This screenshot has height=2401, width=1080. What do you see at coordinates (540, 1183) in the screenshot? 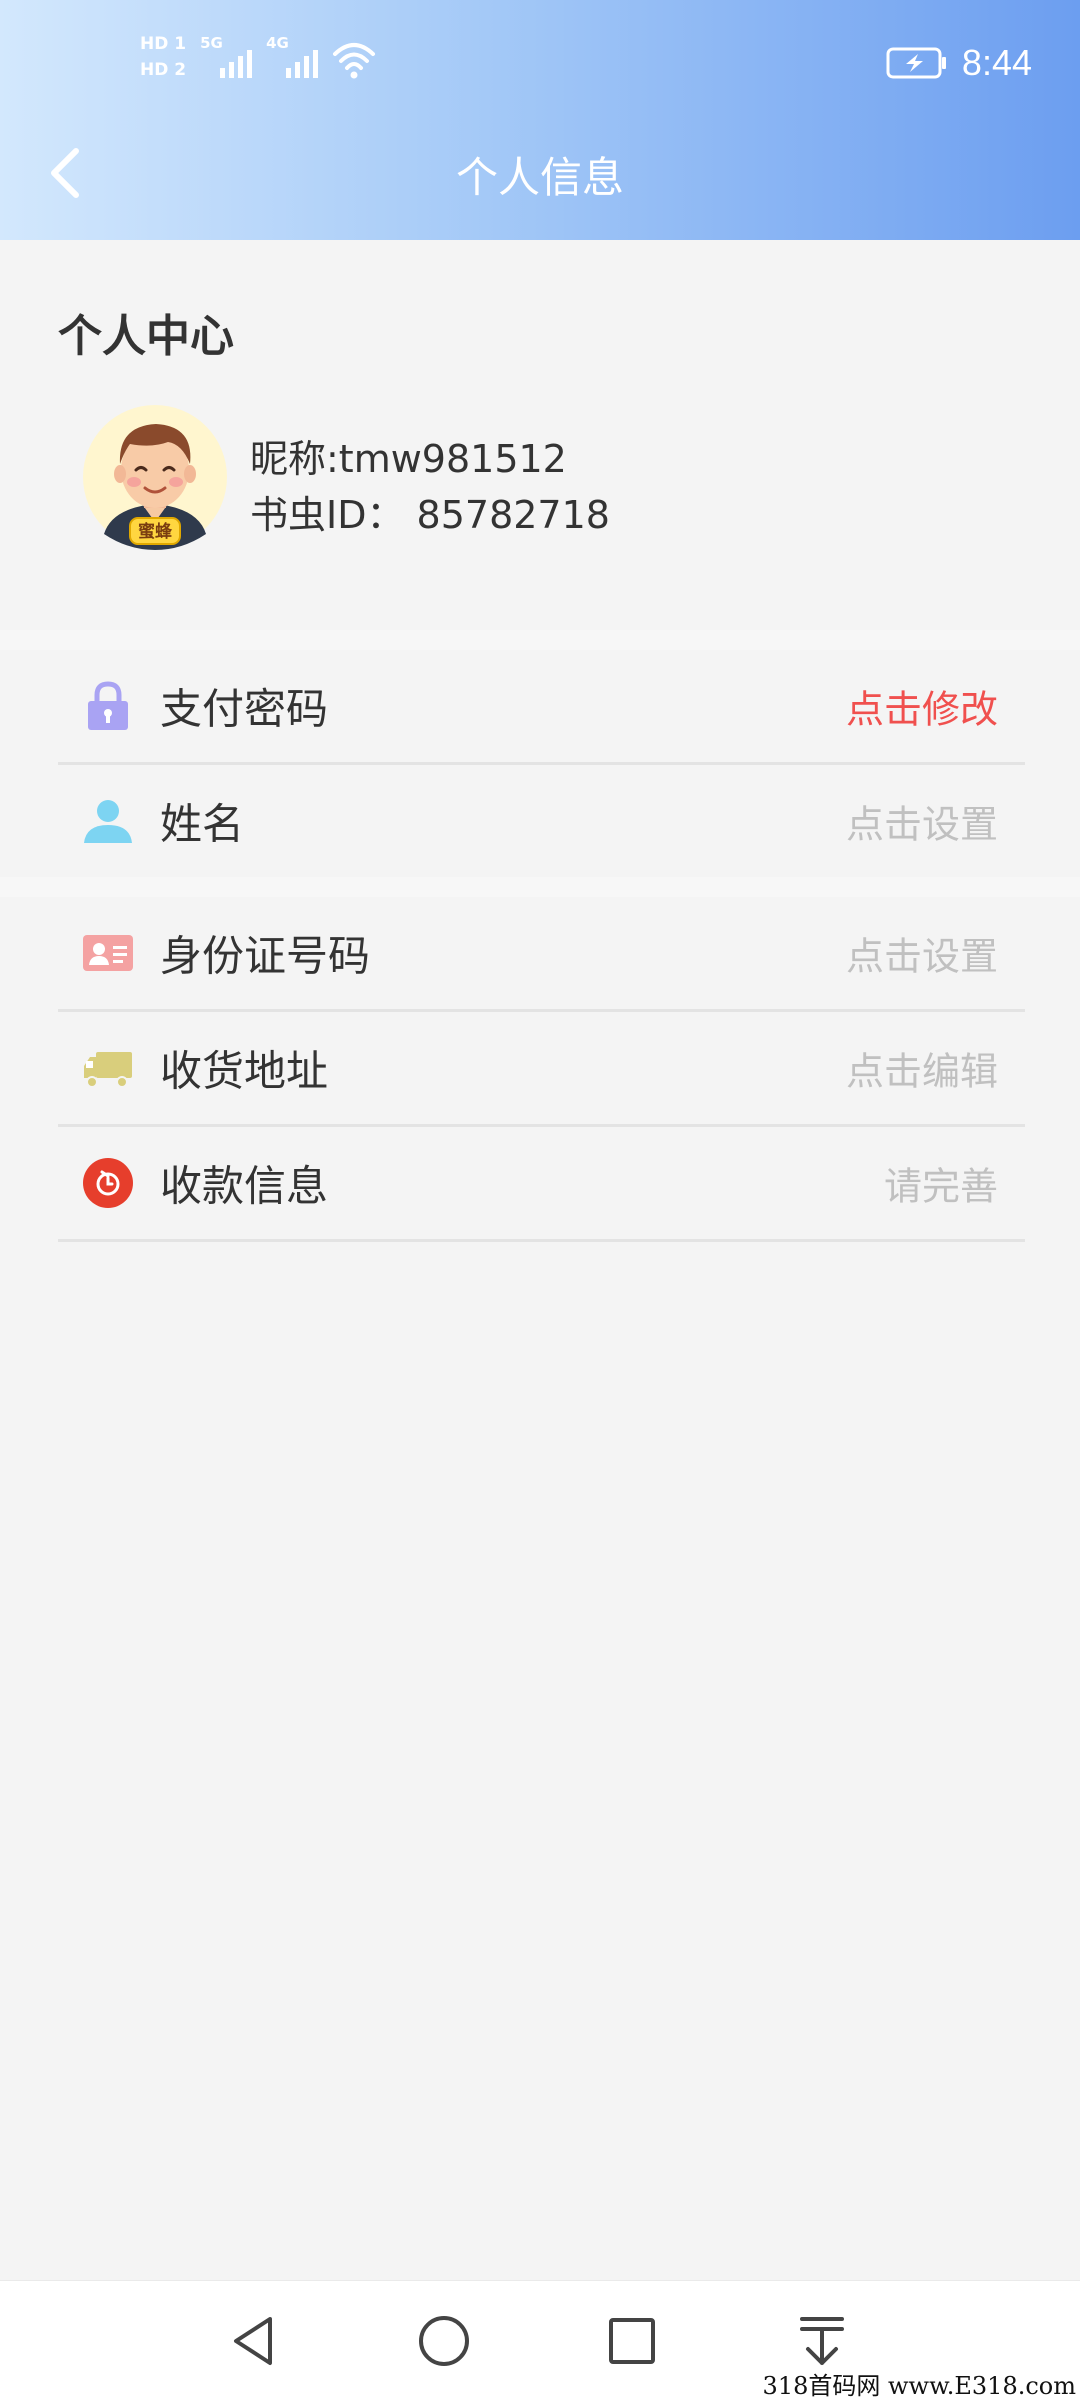
I see `row-payment-info: 收款信息 请完善` at bounding box center [540, 1183].